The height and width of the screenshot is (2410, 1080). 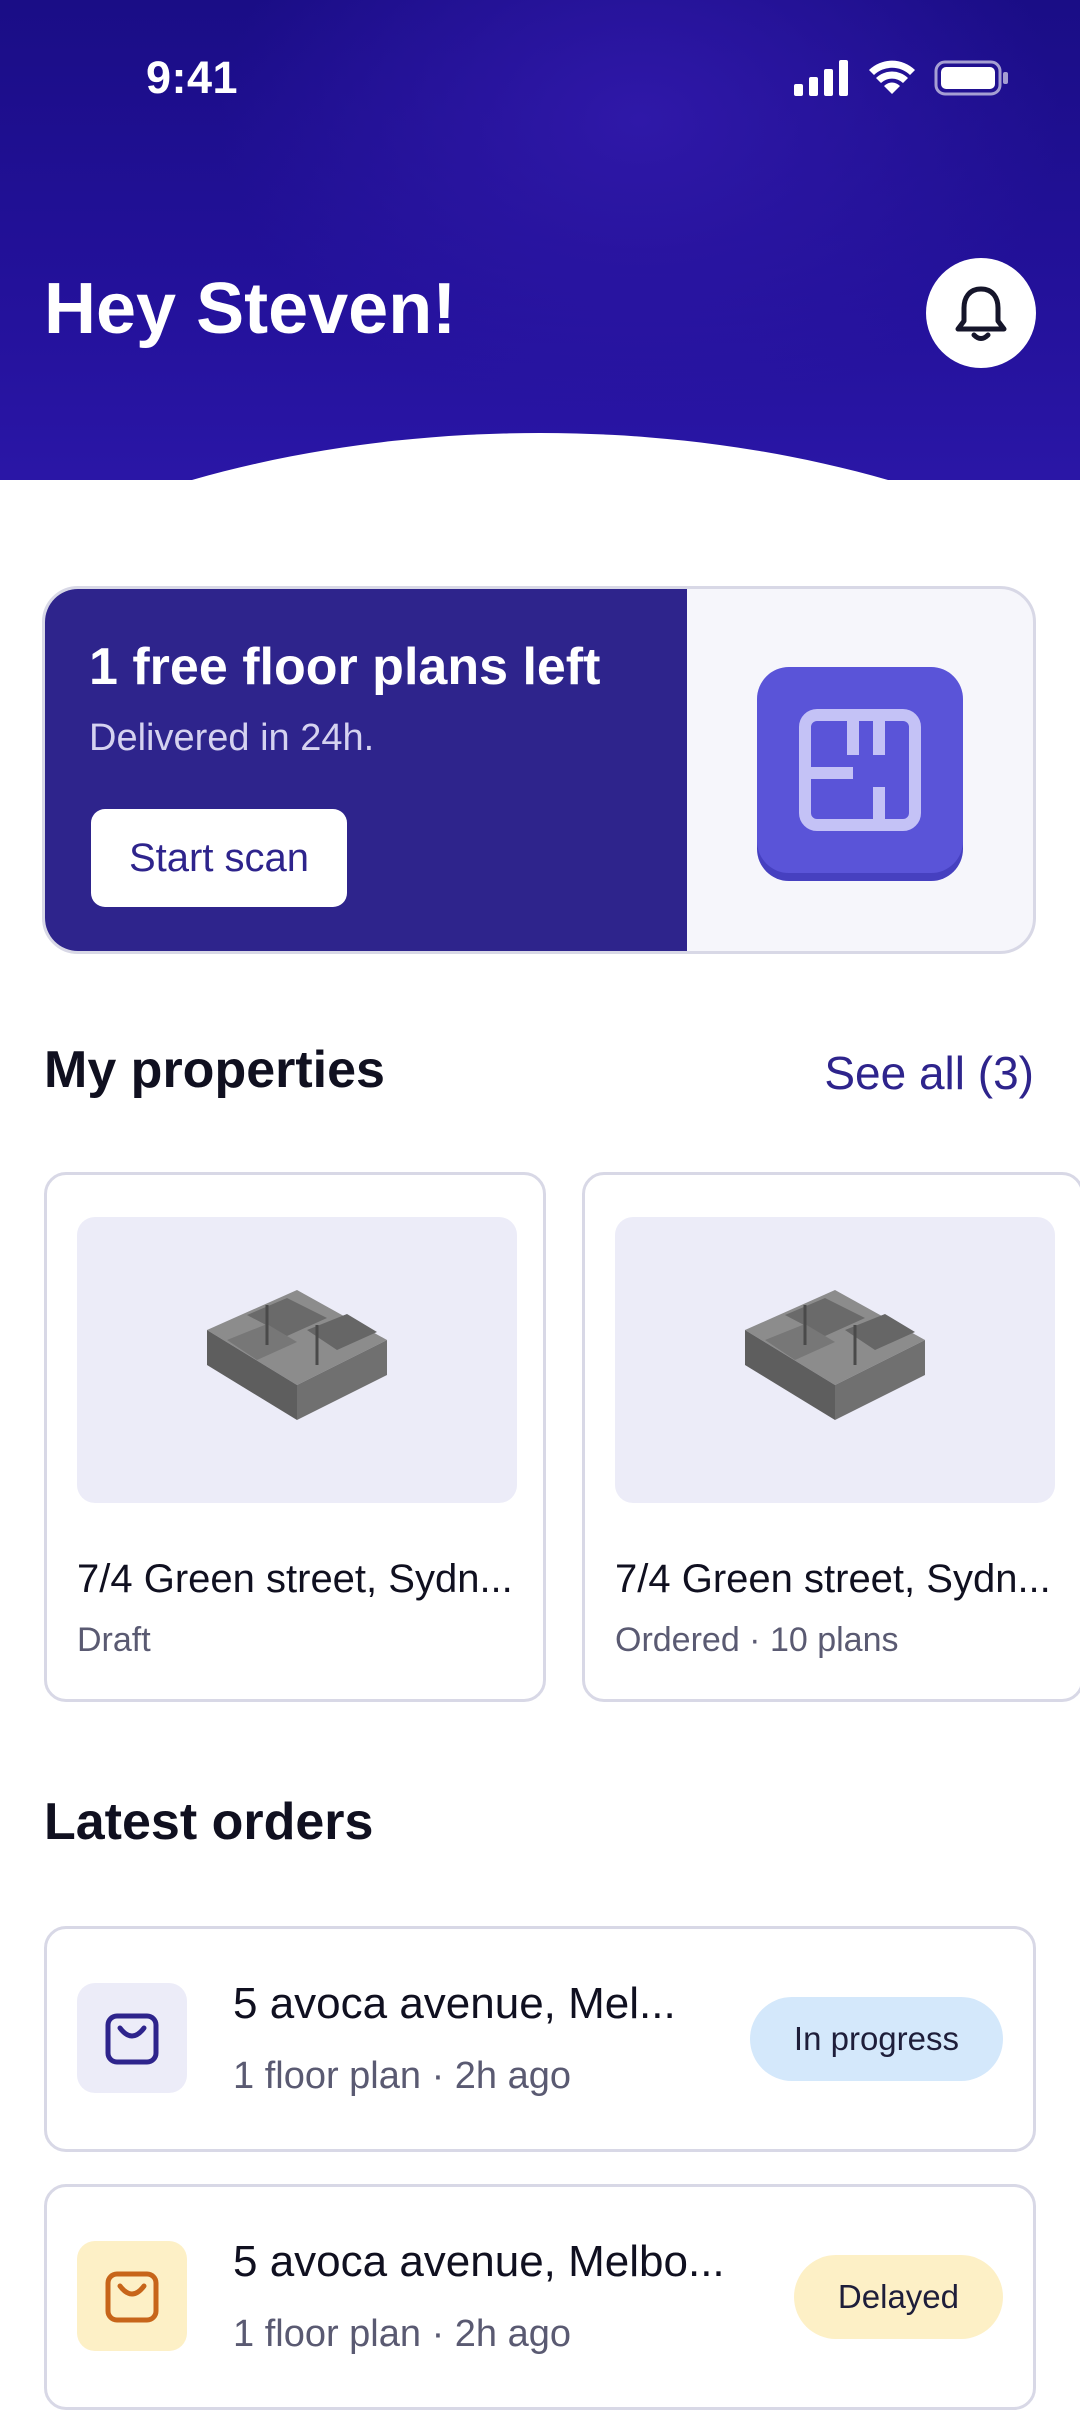 What do you see at coordinates (232, 738) in the screenshot?
I see `promo-subtitle: Delivered in 24h.` at bounding box center [232, 738].